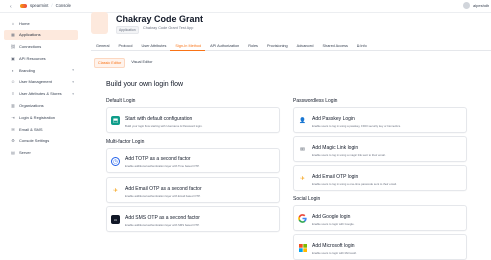  Describe the element at coordinates (41, 82) in the screenshot. I see `sidebar-item-user-management: ☺ User Management ▾` at that location.